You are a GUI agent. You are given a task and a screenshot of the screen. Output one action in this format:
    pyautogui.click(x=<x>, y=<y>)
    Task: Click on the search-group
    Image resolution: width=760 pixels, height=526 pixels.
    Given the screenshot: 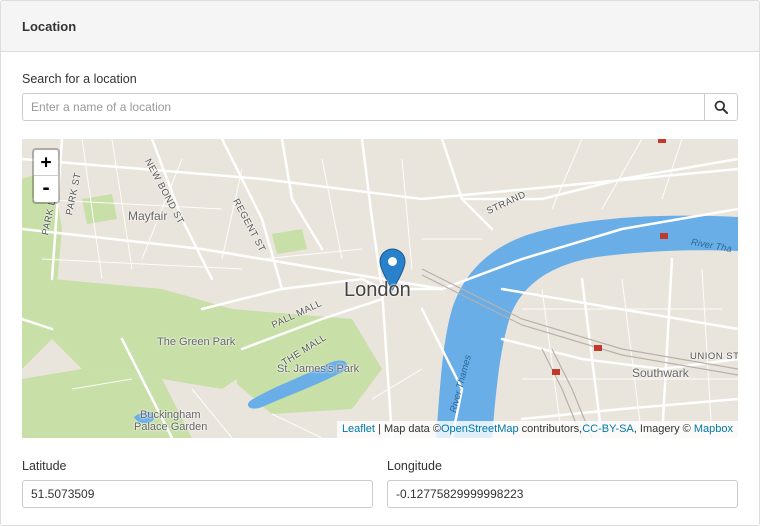 What is the action you would take?
    pyautogui.click(x=380, y=107)
    